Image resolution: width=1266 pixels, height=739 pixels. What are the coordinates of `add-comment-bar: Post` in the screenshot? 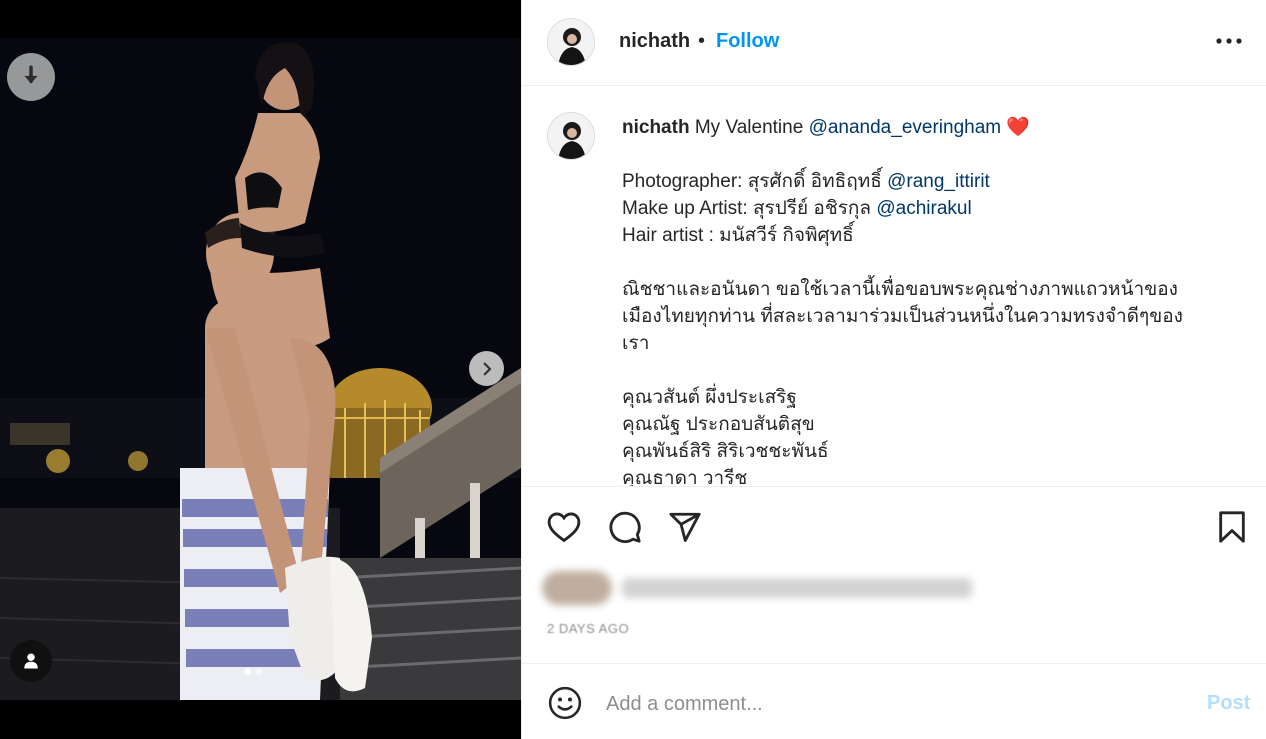 It's located at (894, 701).